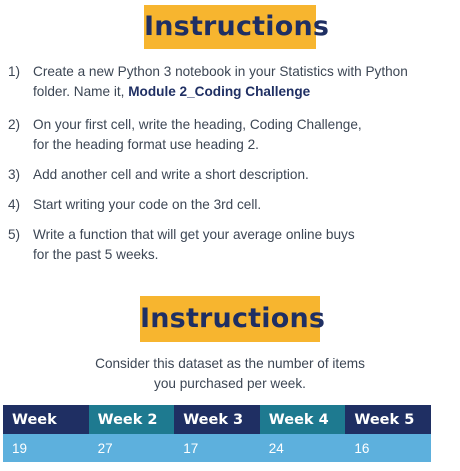 Image resolution: width=460 pixels, height=471 pixels. I want to click on instructions-banner-second: Instructions, so click(230, 319).